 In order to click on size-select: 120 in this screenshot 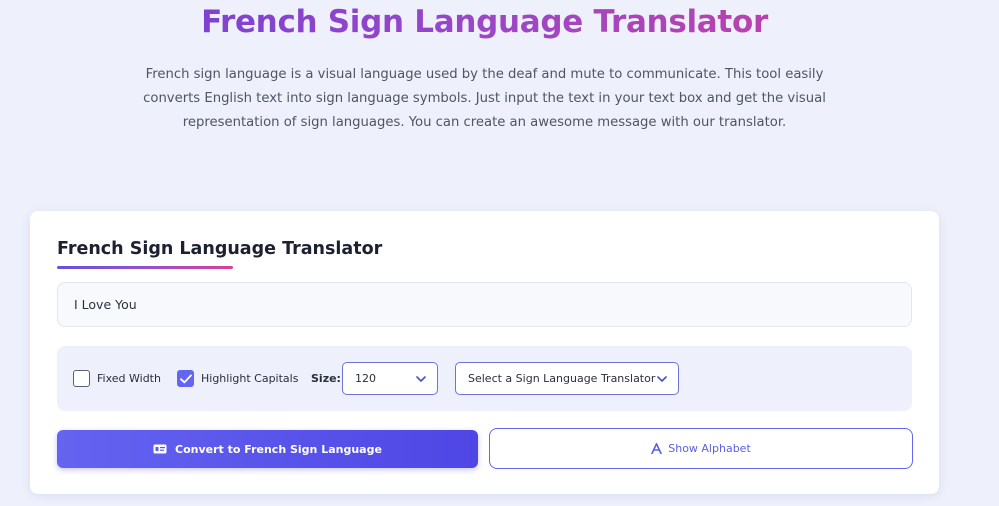, I will do `click(390, 378)`.